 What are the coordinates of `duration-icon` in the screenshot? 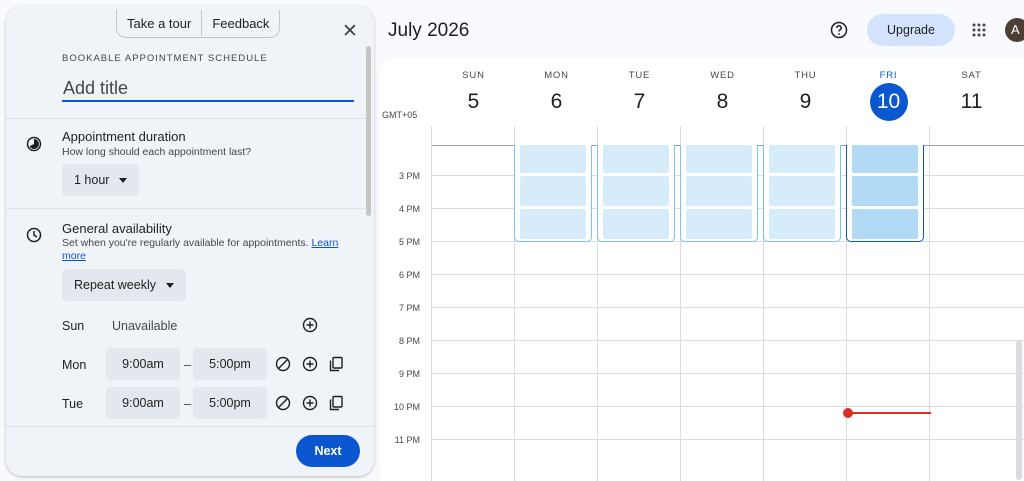 It's located at (34, 144).